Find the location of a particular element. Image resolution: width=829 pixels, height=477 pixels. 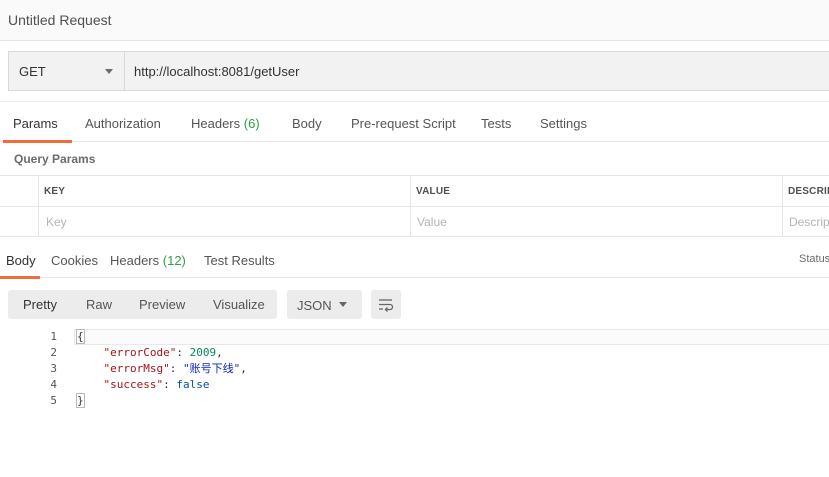

code-line: 4 "success": false is located at coordinates (414, 385).